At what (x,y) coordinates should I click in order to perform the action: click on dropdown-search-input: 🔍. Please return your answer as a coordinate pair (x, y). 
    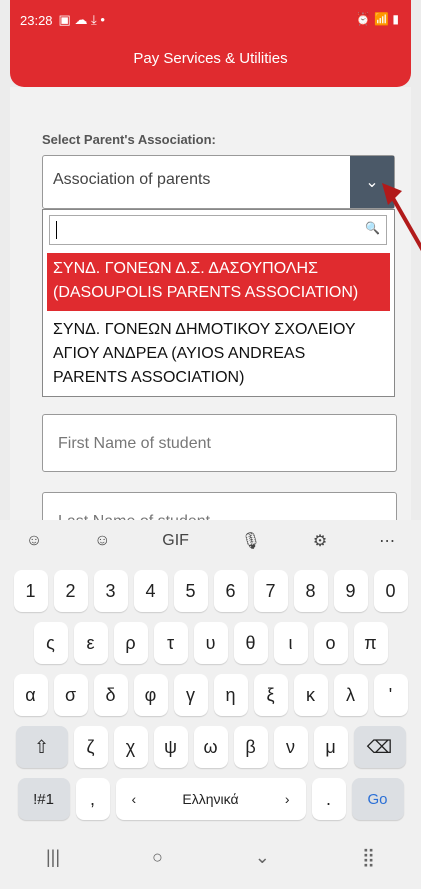
    Looking at the image, I should click on (218, 230).